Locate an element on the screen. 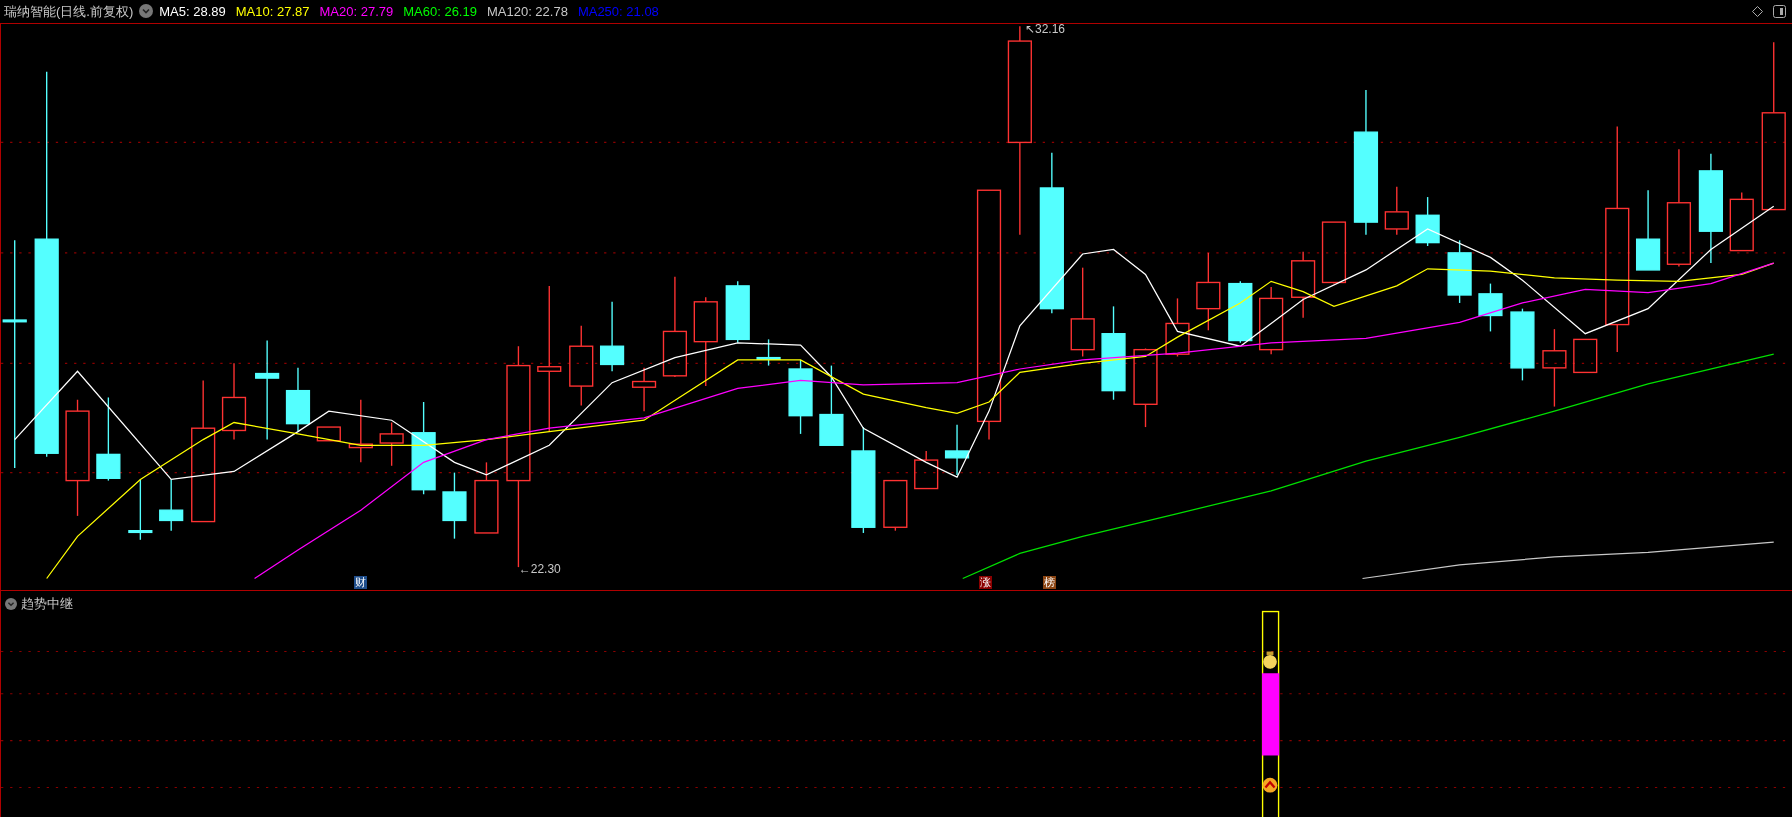 This screenshot has height=817, width=1792. moving-average-value: MA20: 27.79 is located at coordinates (356, 11).